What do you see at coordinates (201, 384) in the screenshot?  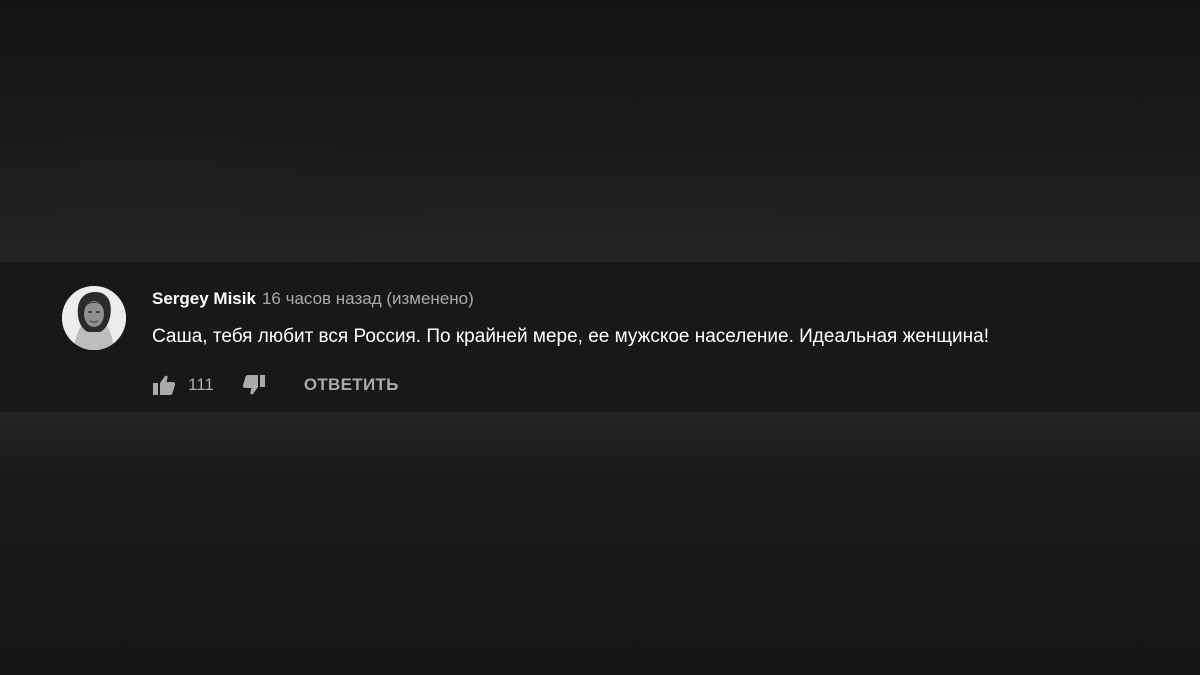 I see `like-count: 111` at bounding box center [201, 384].